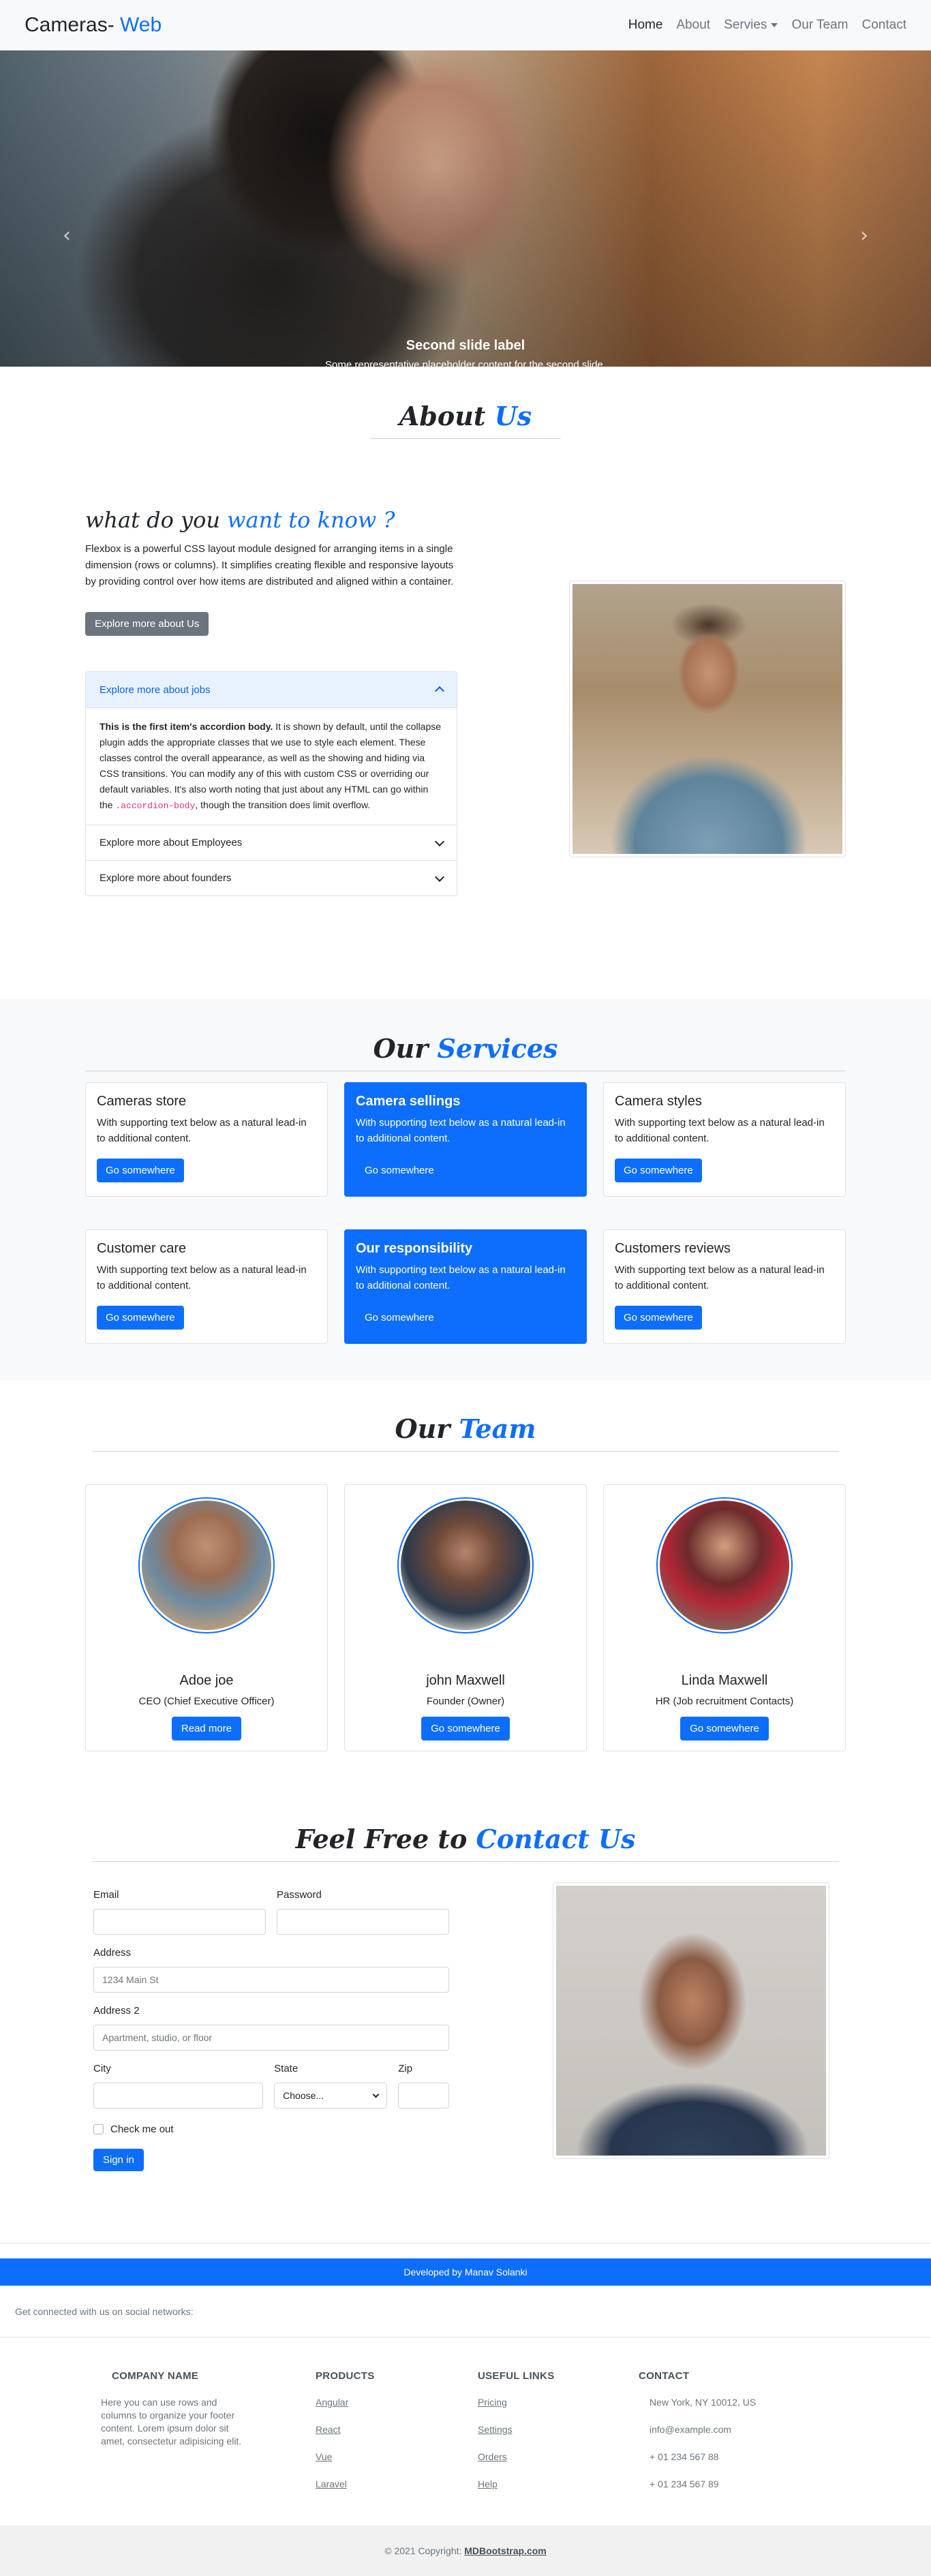  What do you see at coordinates (271, 877) in the screenshot?
I see `accordion-header-founders: Explore more about founders` at bounding box center [271, 877].